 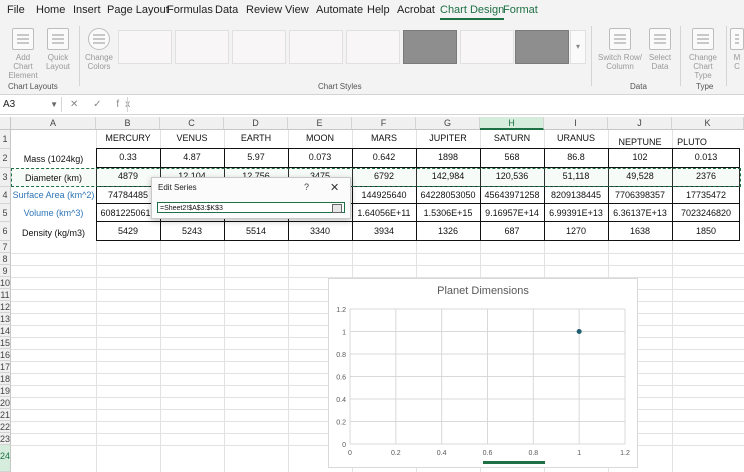 I want to click on cell-j2: 102, so click(x=640, y=157).